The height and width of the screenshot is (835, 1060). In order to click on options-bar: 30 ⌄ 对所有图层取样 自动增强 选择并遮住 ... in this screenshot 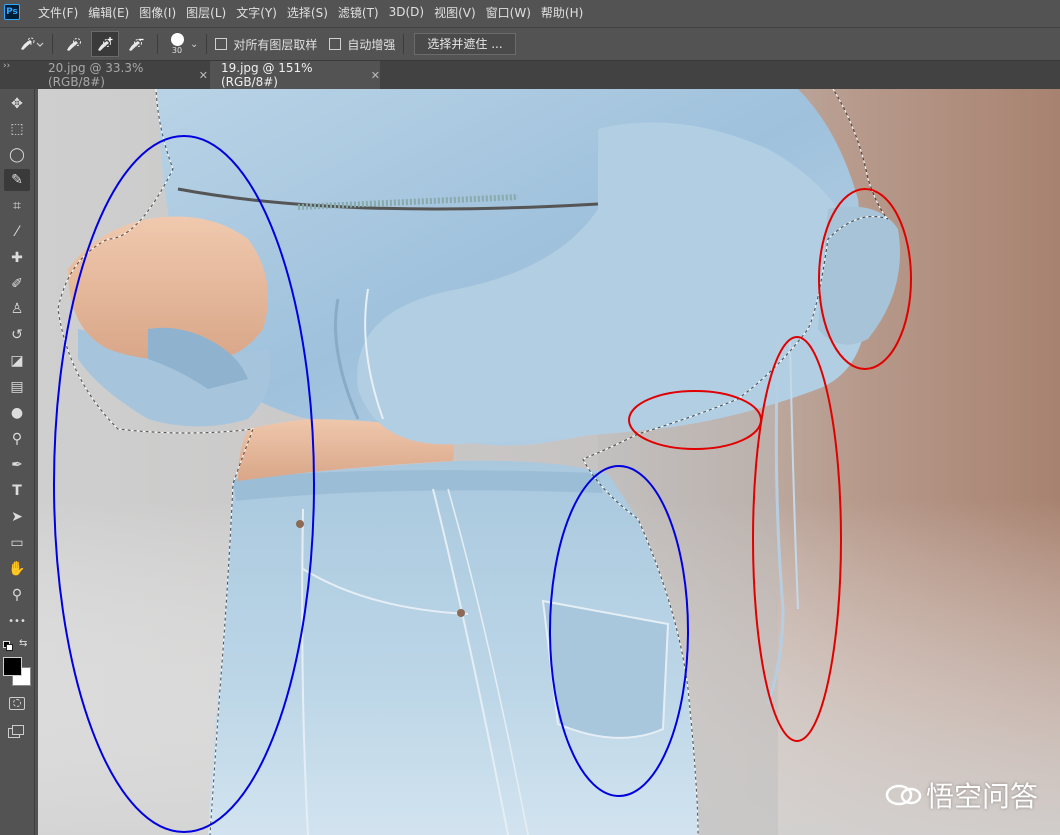, I will do `click(530, 44)`.